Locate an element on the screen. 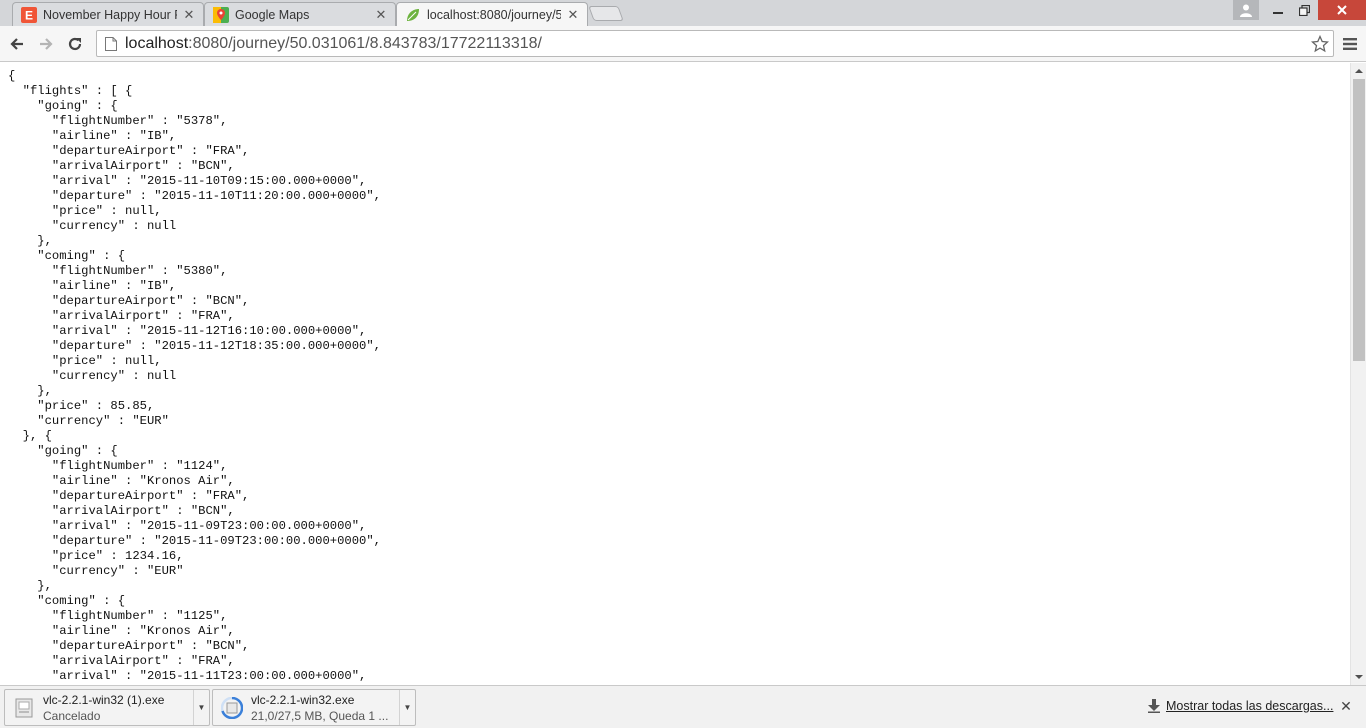  svg-text: E is located at coordinates (29, 15).